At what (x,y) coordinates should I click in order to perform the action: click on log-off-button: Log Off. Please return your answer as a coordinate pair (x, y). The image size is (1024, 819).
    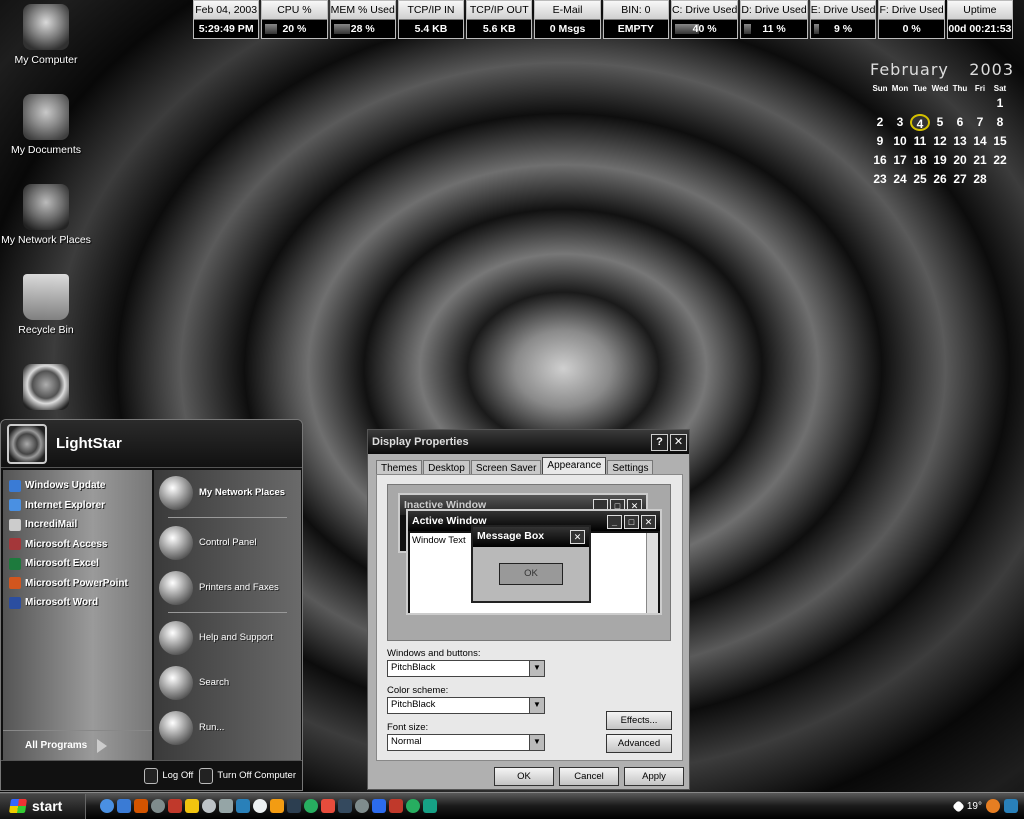
    Looking at the image, I should click on (168, 775).